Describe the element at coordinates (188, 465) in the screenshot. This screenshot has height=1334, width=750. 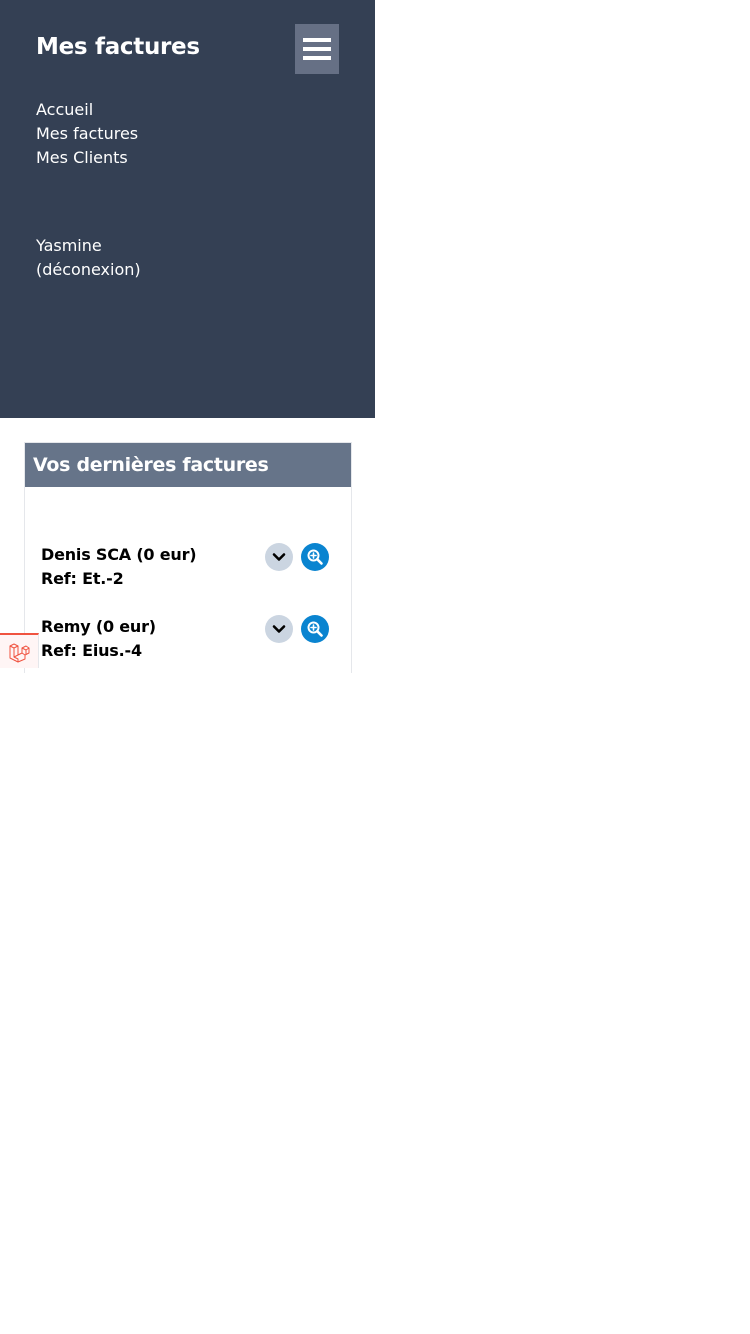
I see `card-title: Vos dernières factures` at that location.